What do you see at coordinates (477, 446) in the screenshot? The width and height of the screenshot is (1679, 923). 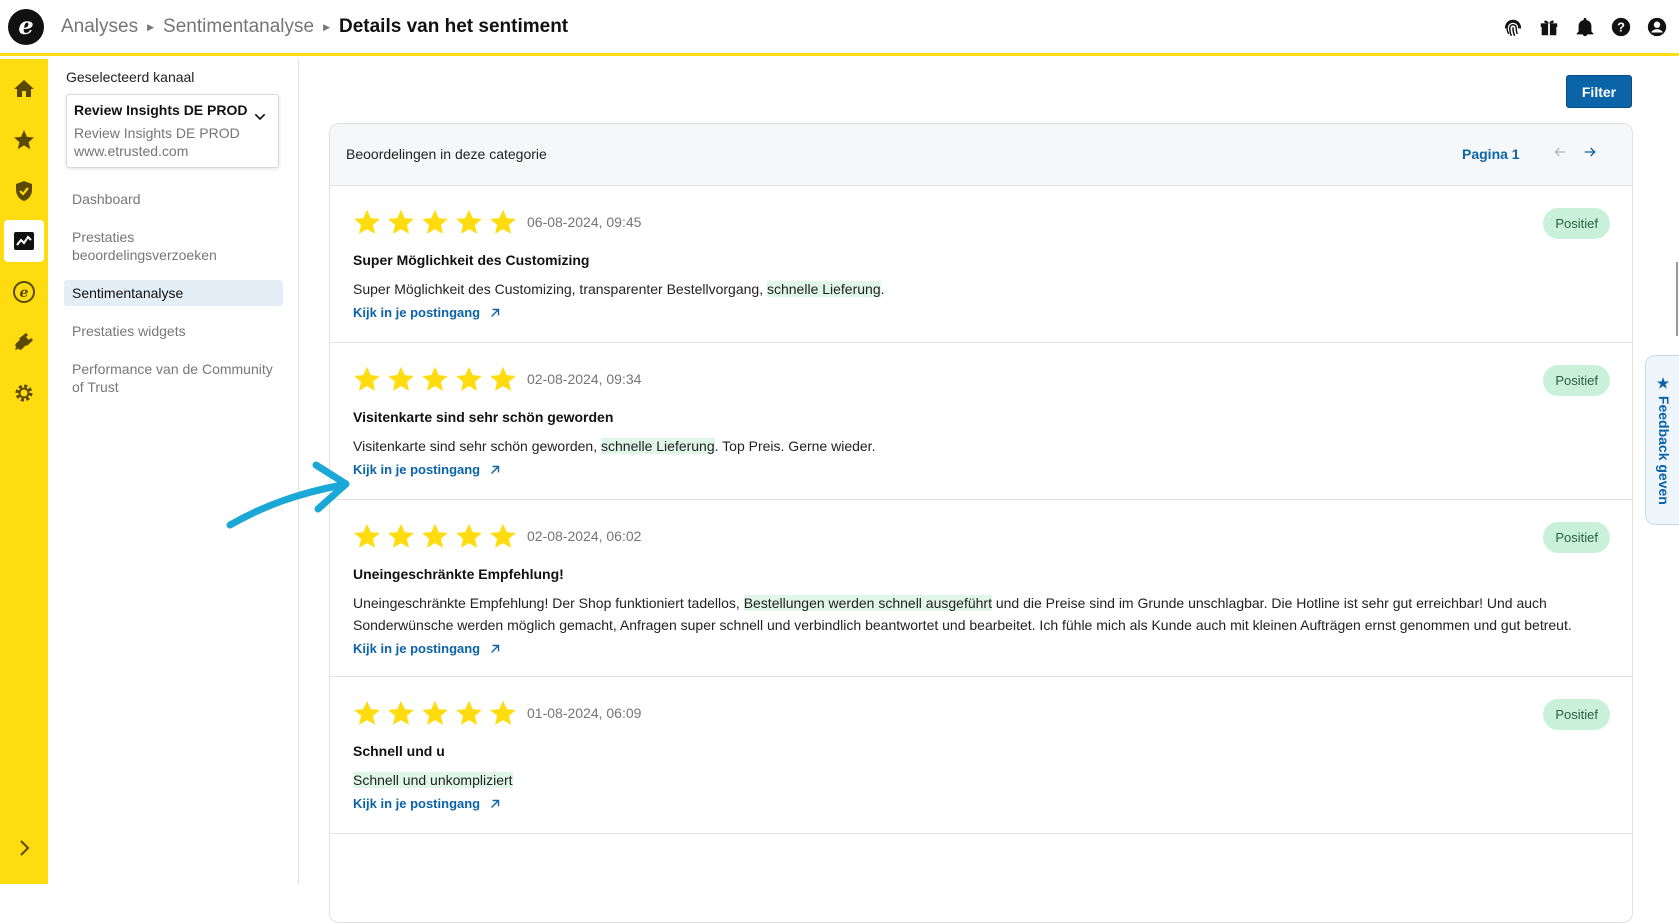 I see `review-text-part: Visitenkarte sind sehr schön geworden,` at bounding box center [477, 446].